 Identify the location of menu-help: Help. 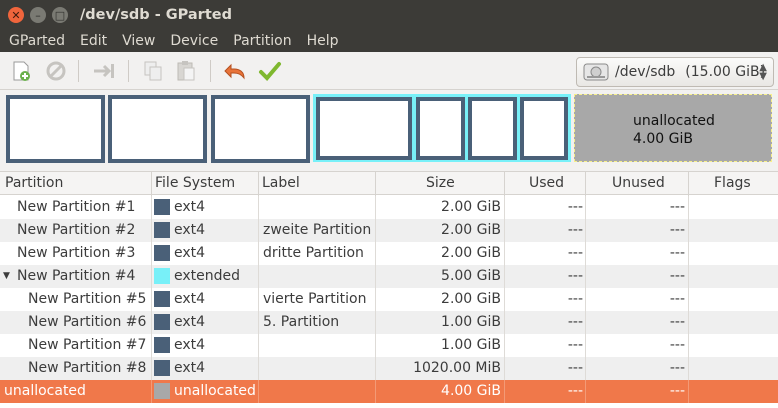
(323, 41).